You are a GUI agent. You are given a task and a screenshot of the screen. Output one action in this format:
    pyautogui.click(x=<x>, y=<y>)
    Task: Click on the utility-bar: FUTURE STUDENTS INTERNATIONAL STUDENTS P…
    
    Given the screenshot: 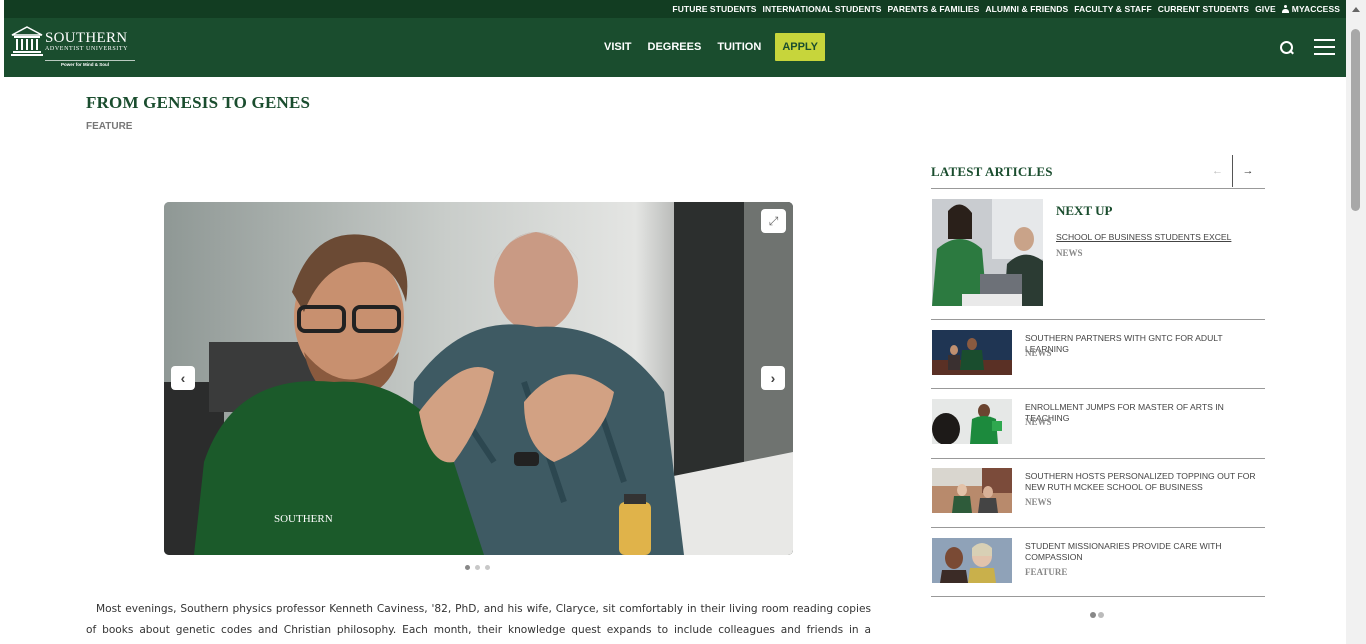 What is the action you would take?
    pyautogui.click(x=675, y=9)
    